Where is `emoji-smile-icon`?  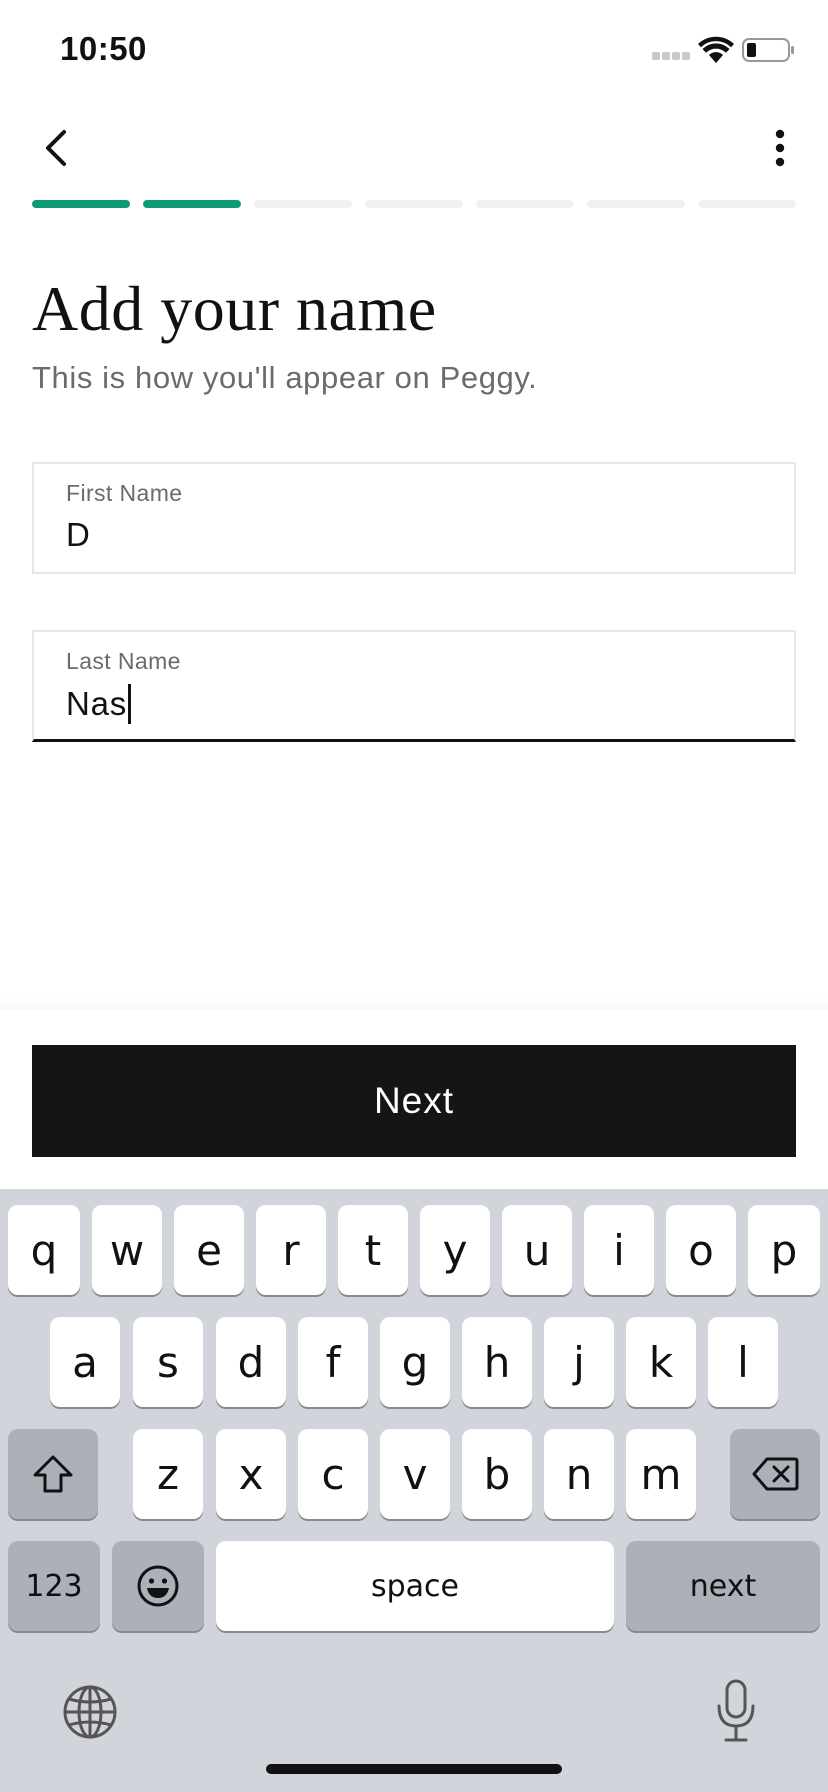
emoji-smile-icon is located at coordinates (158, 1586).